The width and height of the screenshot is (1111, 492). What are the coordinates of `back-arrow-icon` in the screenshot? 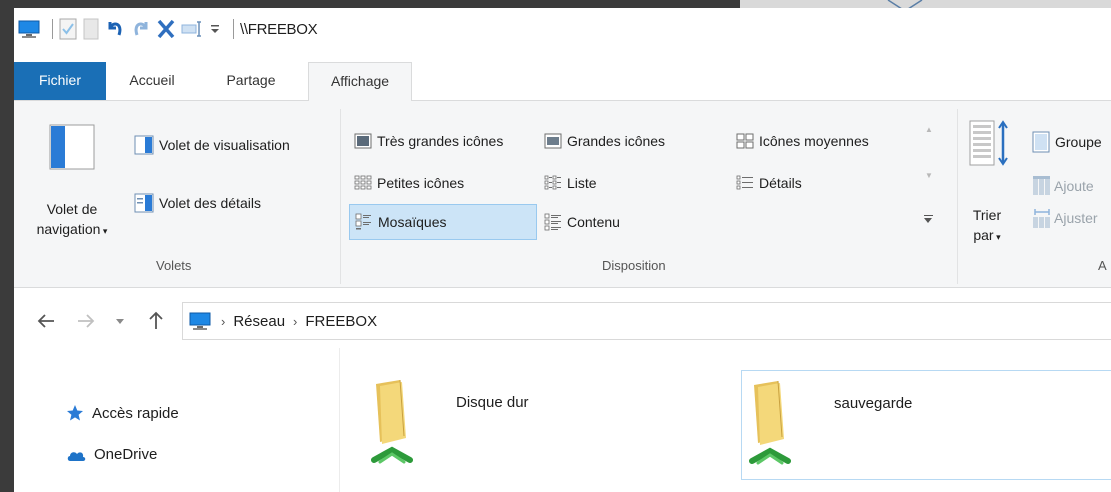 It's located at (46, 321).